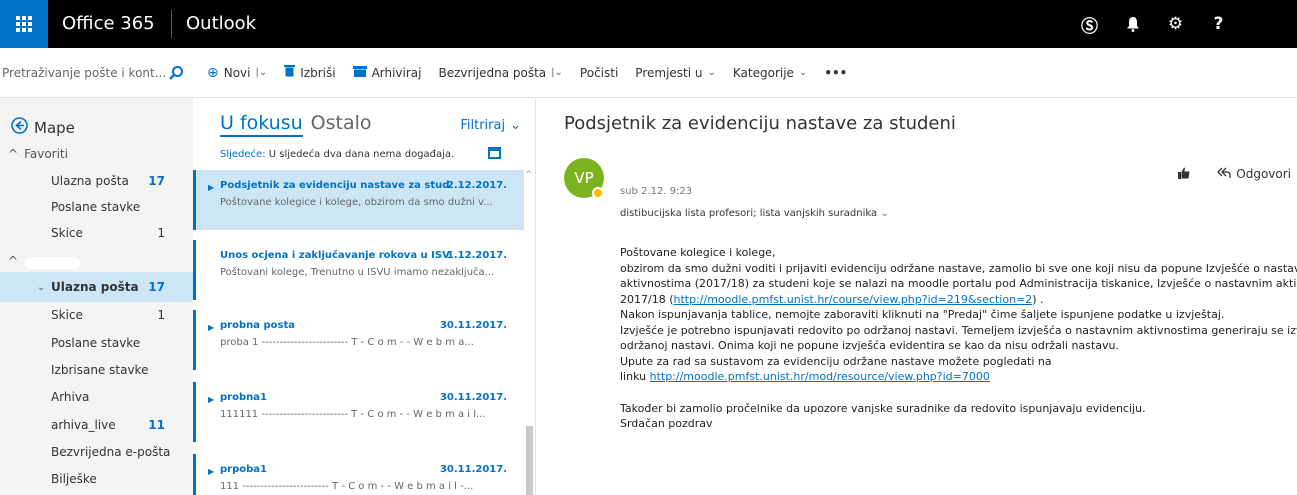  What do you see at coordinates (1254, 174) in the screenshot?
I see `reply-all-button: Odgovori` at bounding box center [1254, 174].